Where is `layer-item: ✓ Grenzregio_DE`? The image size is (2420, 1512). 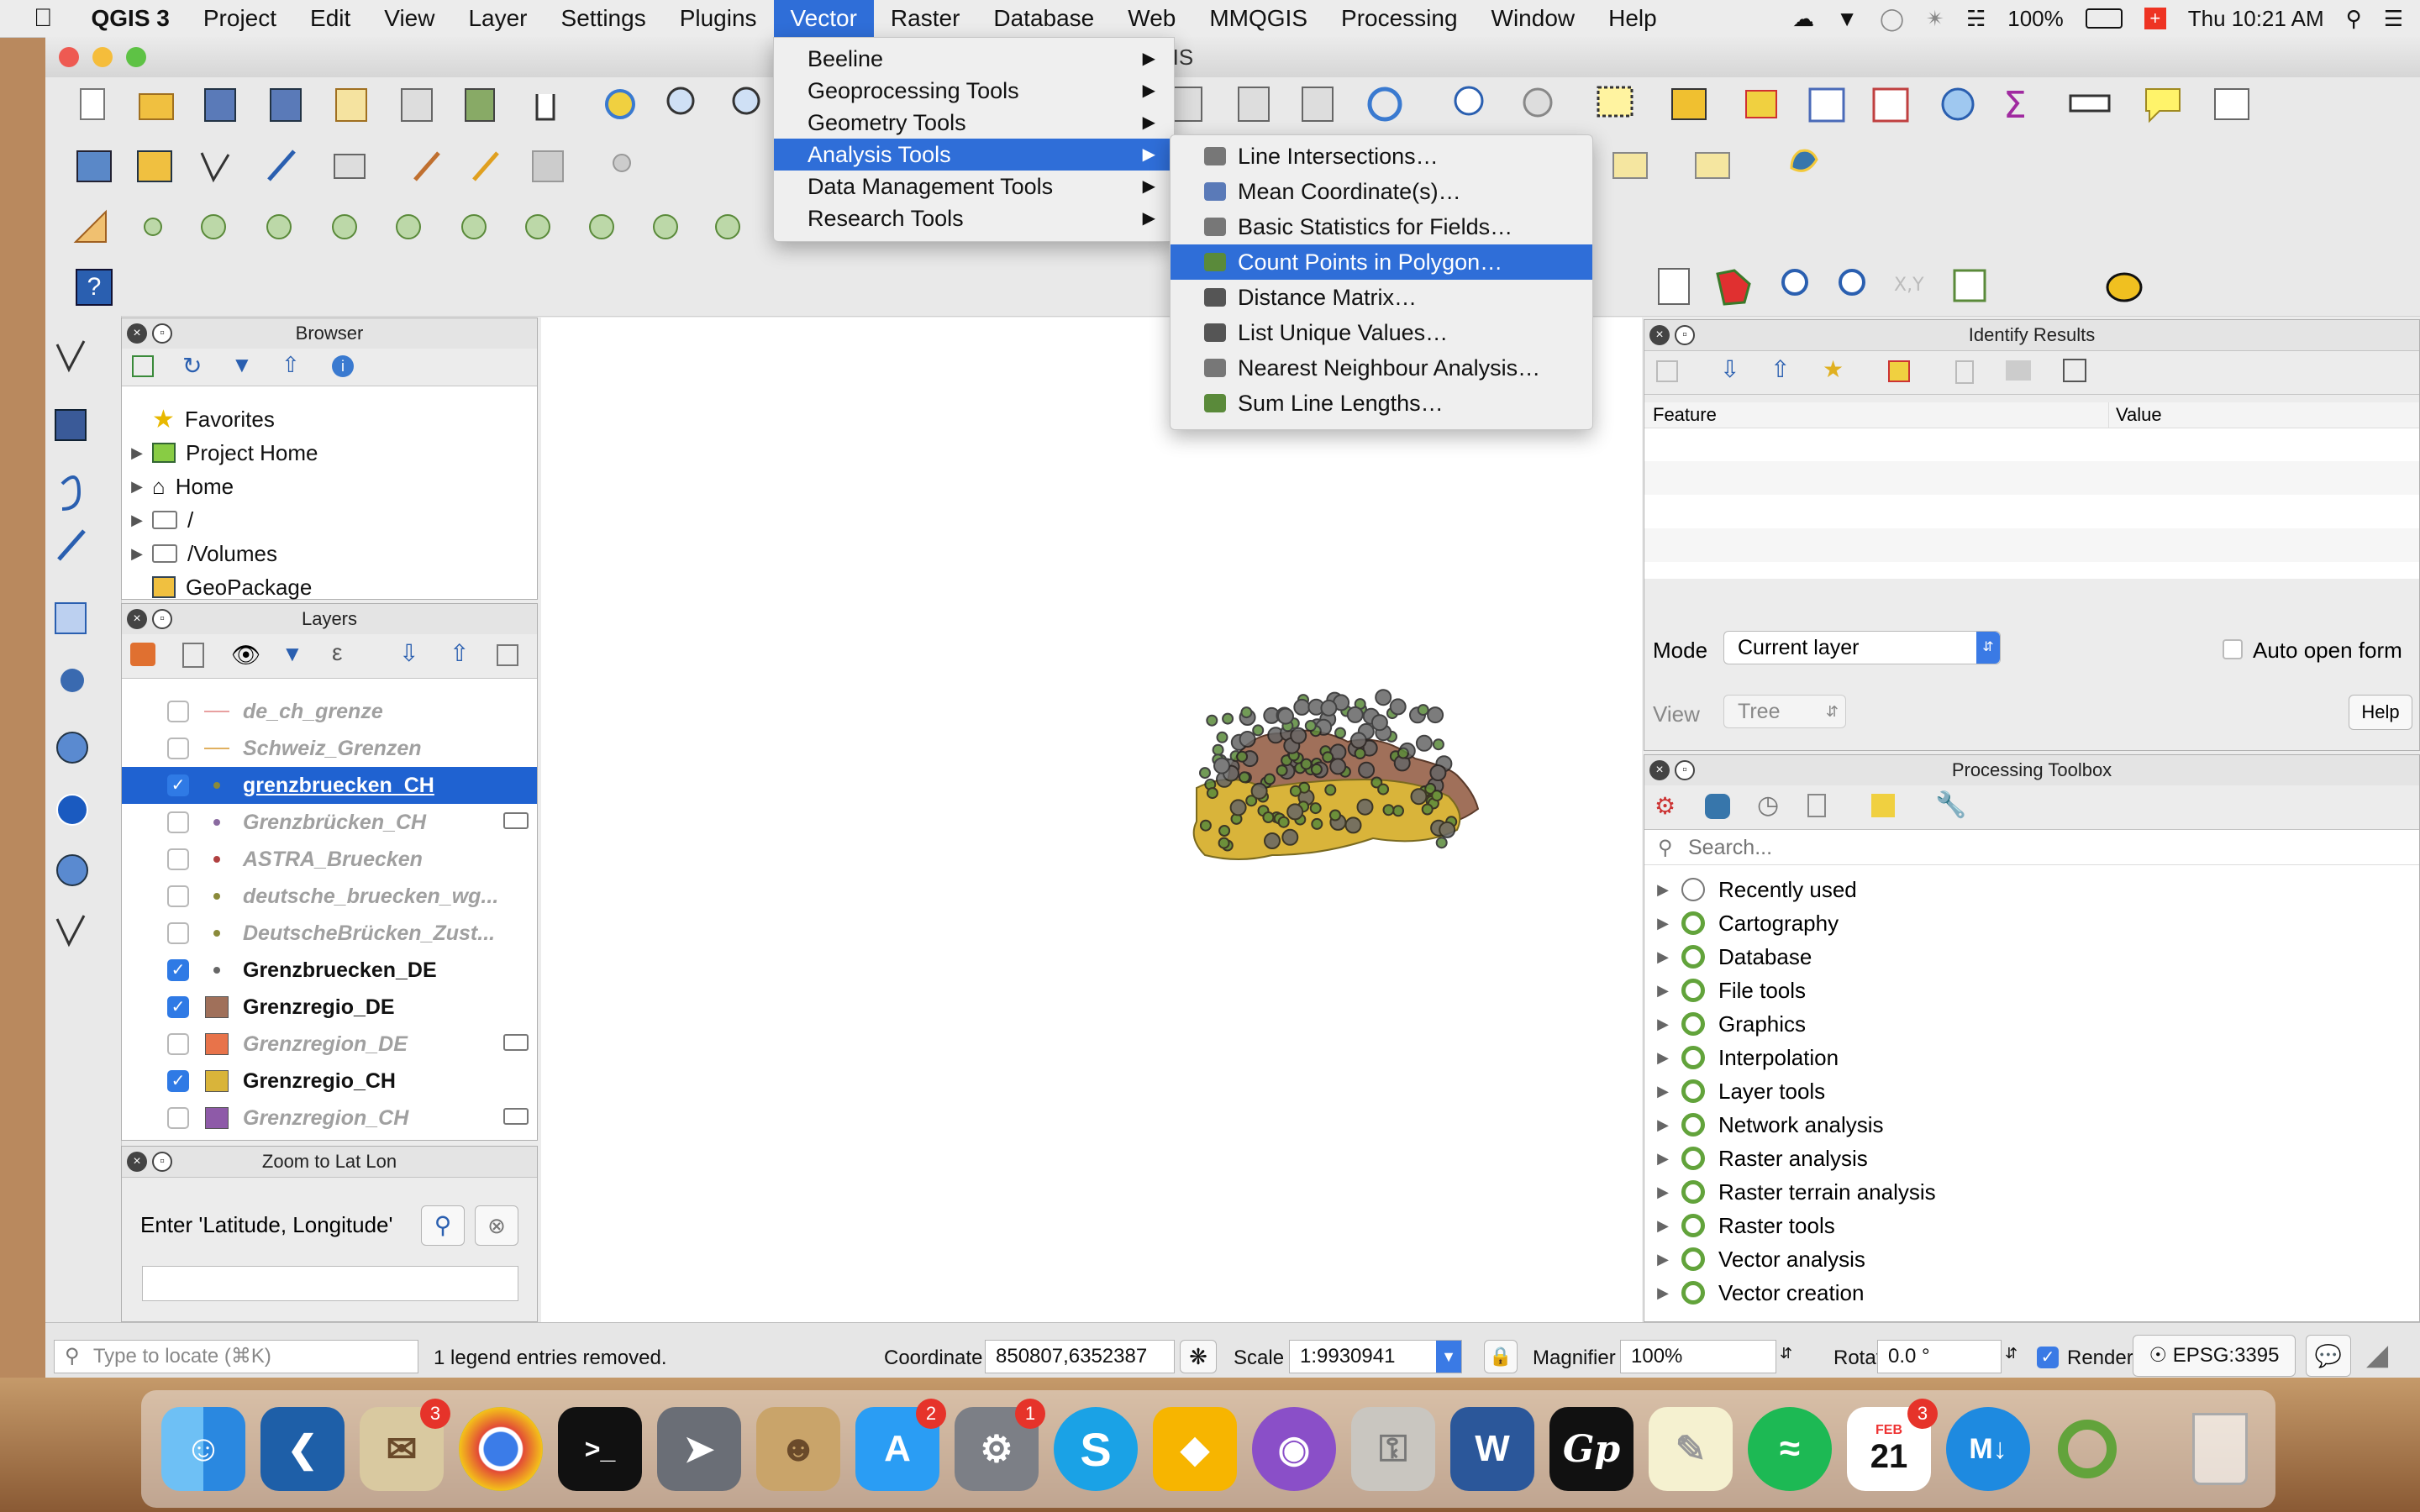 layer-item: ✓ Grenzregio_DE is located at coordinates (329, 1007).